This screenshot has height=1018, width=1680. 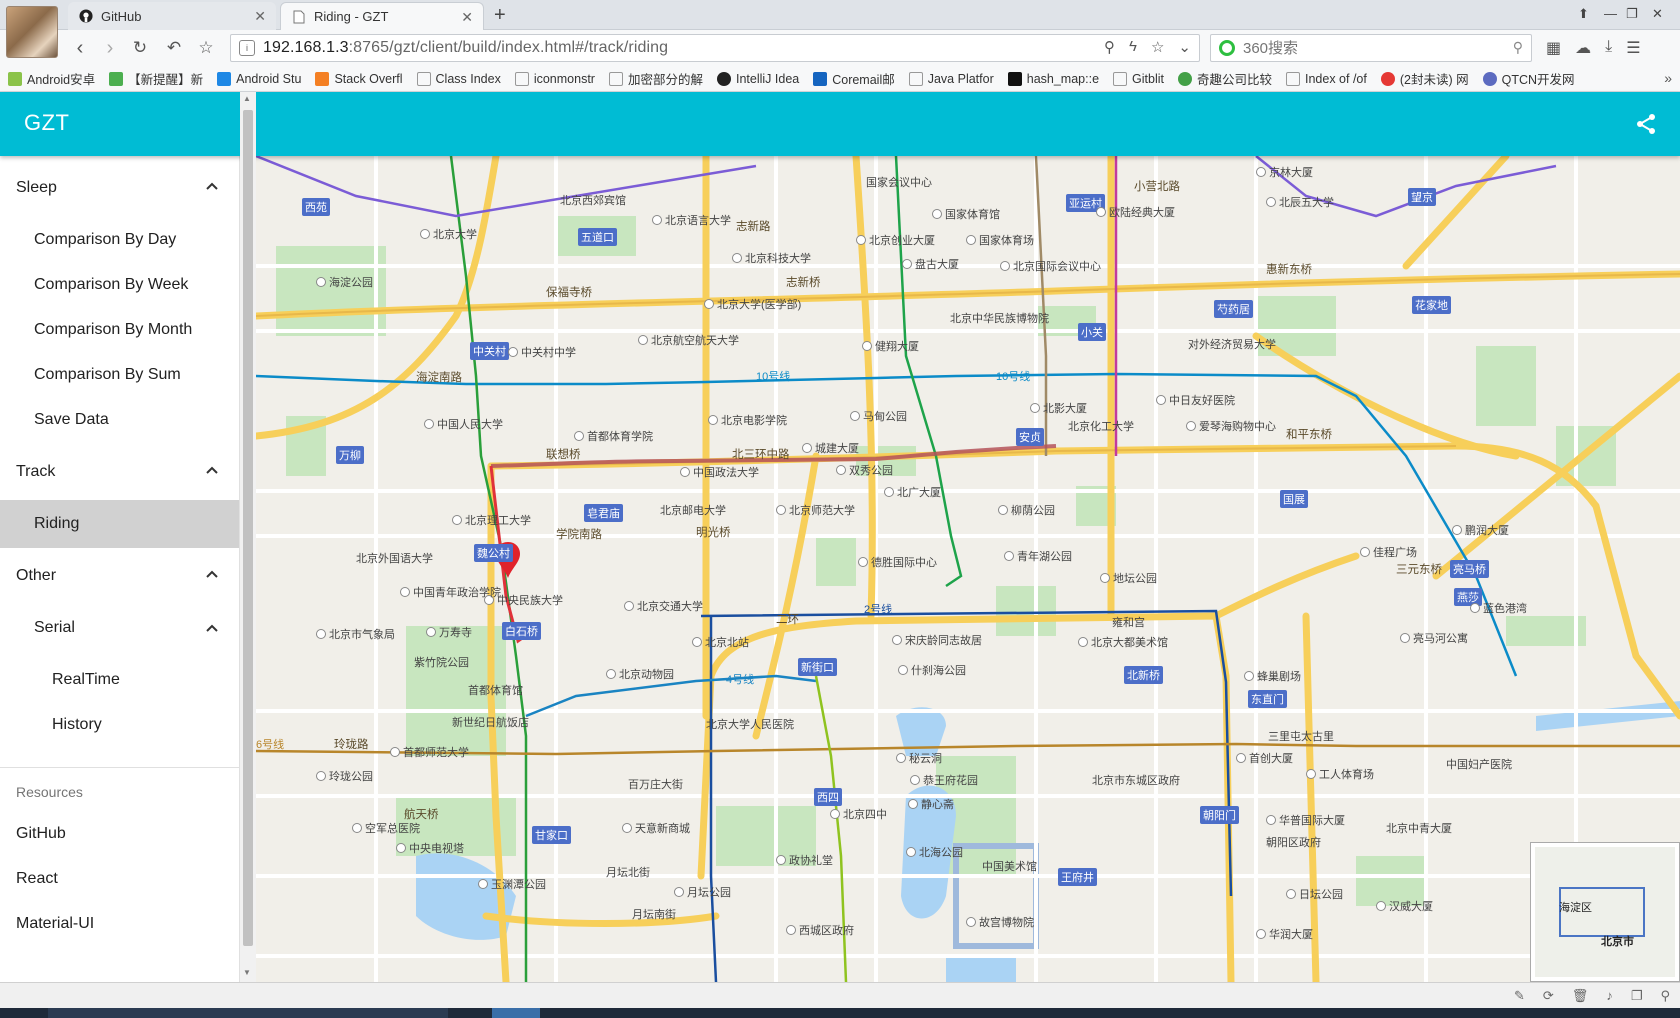 I want to click on poi-label: 空军总医院, so click(x=386, y=828).